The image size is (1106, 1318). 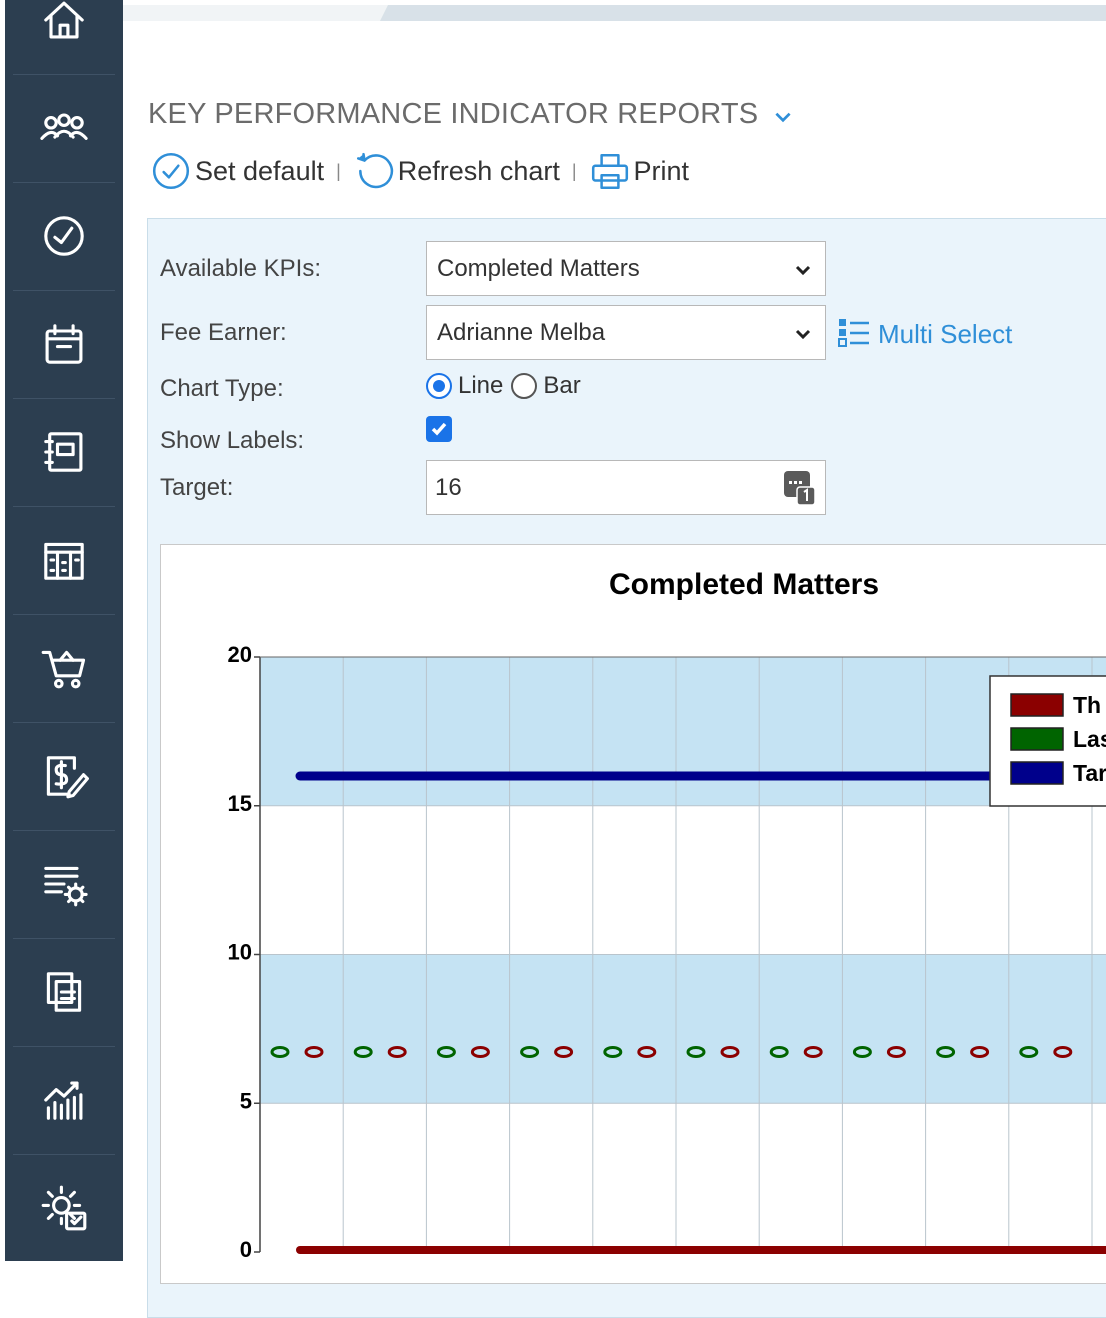 I want to click on chart-type-label: Chart Type:, so click(x=222, y=388).